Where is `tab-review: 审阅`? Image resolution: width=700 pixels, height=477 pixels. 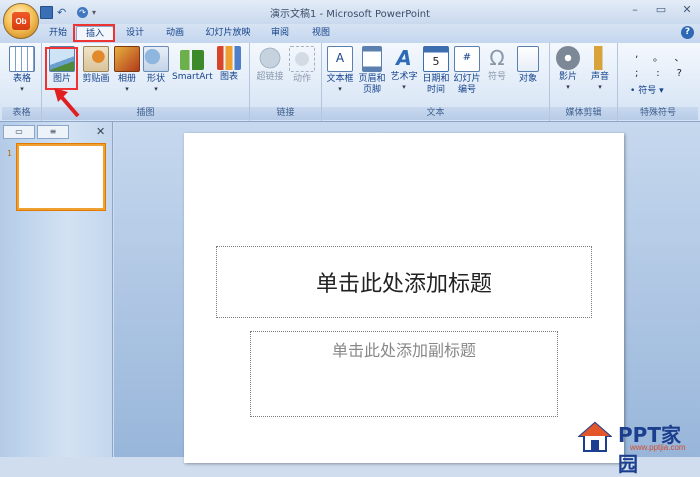
tab-review: 审阅 is located at coordinates (280, 33).